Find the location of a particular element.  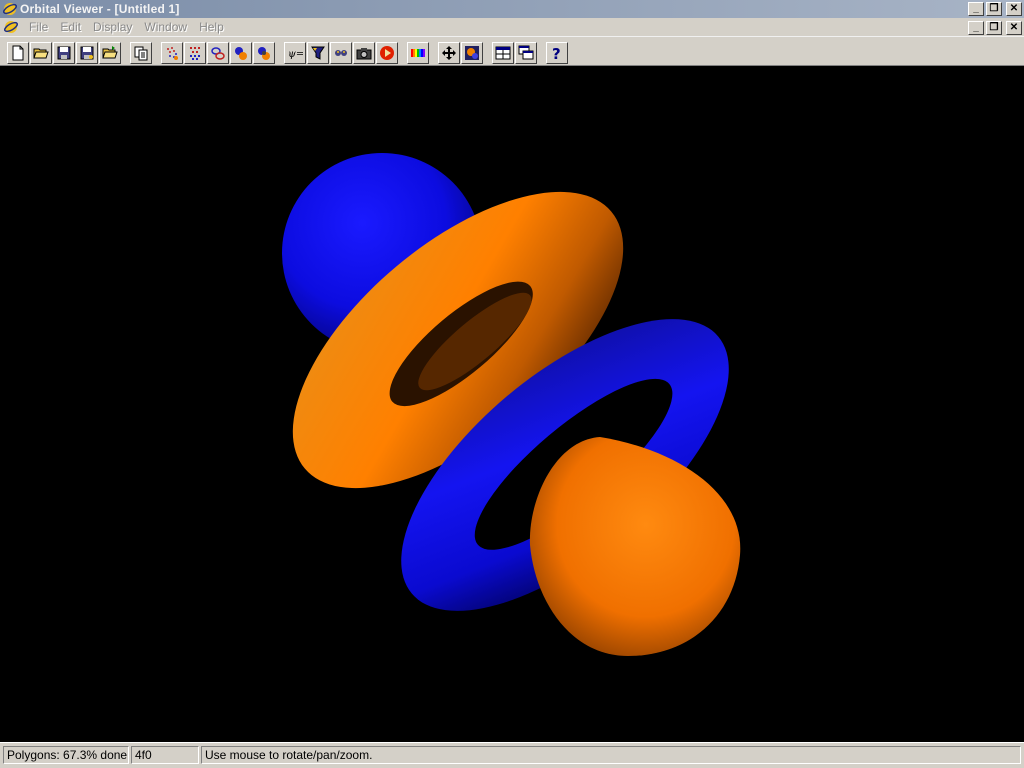

render-options-button is located at coordinates (472, 53).